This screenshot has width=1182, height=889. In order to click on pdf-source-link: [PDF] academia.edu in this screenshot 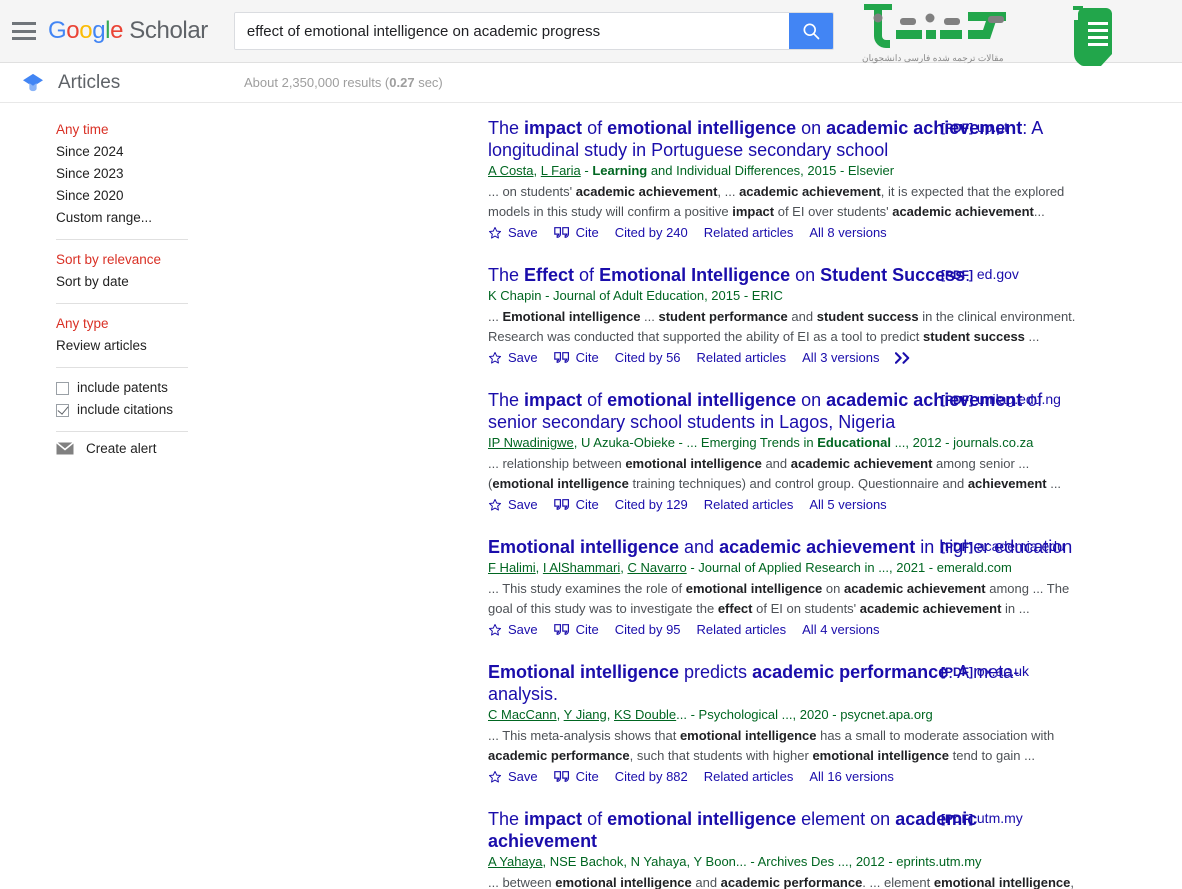, I will do `click(1003, 546)`.